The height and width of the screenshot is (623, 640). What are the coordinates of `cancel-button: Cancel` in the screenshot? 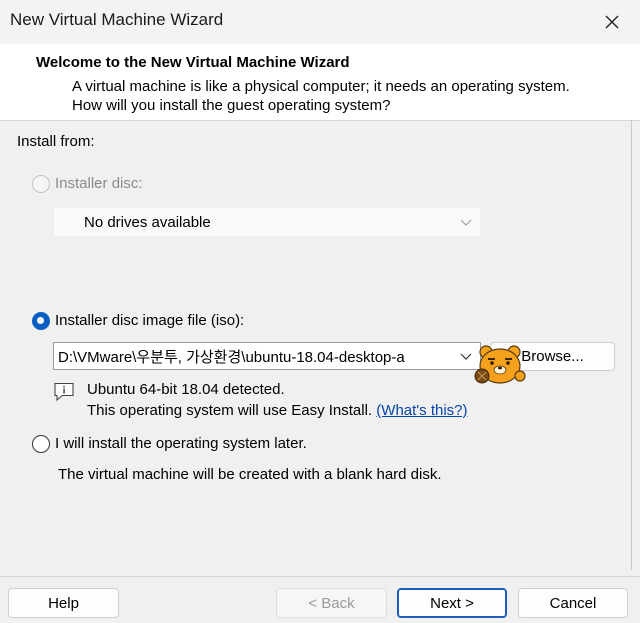 It's located at (573, 603).